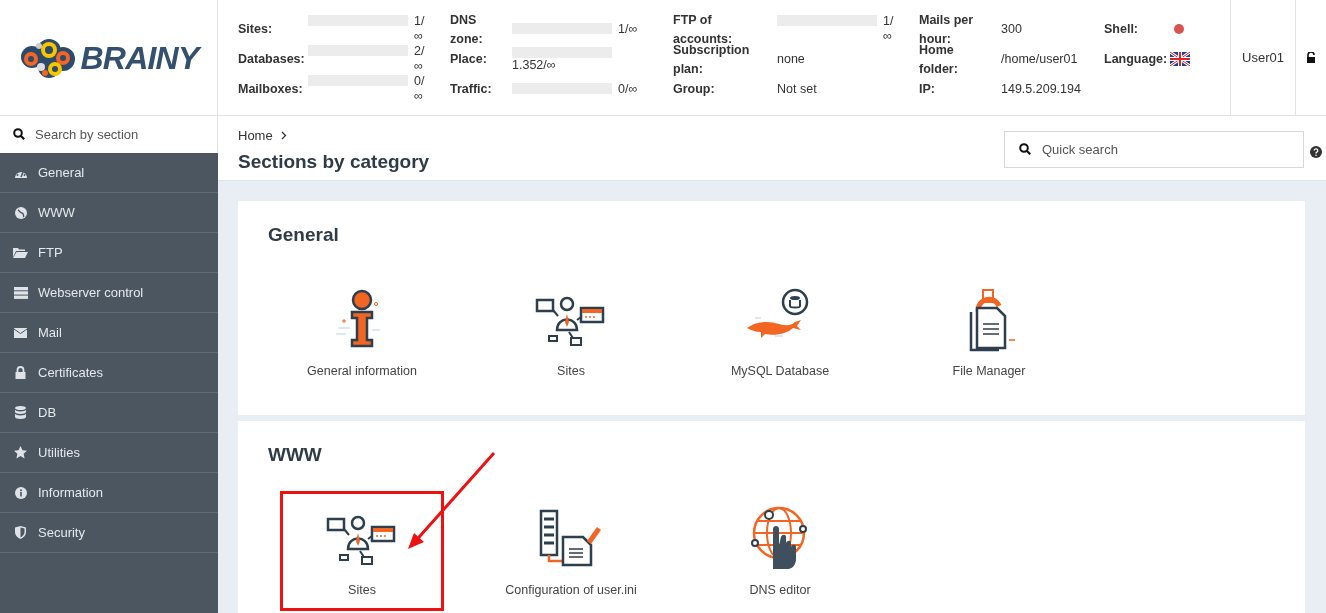  What do you see at coordinates (468, 59) in the screenshot?
I see `stat-label: Place:` at bounding box center [468, 59].